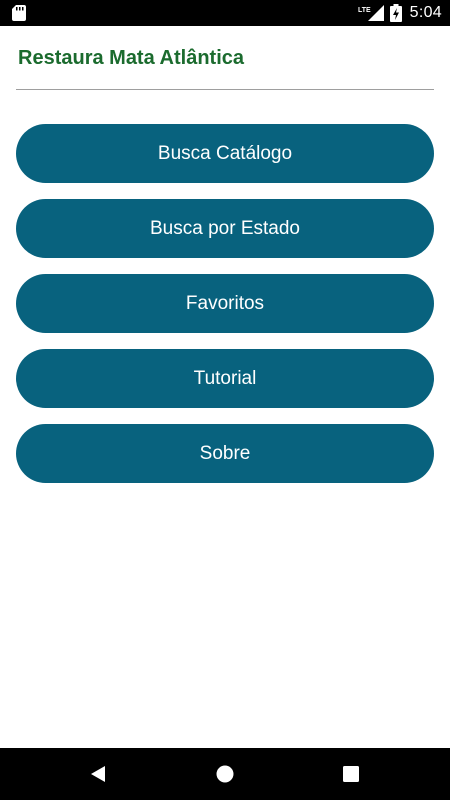 The image size is (450, 800). I want to click on sd-card-icon, so click(19, 13).